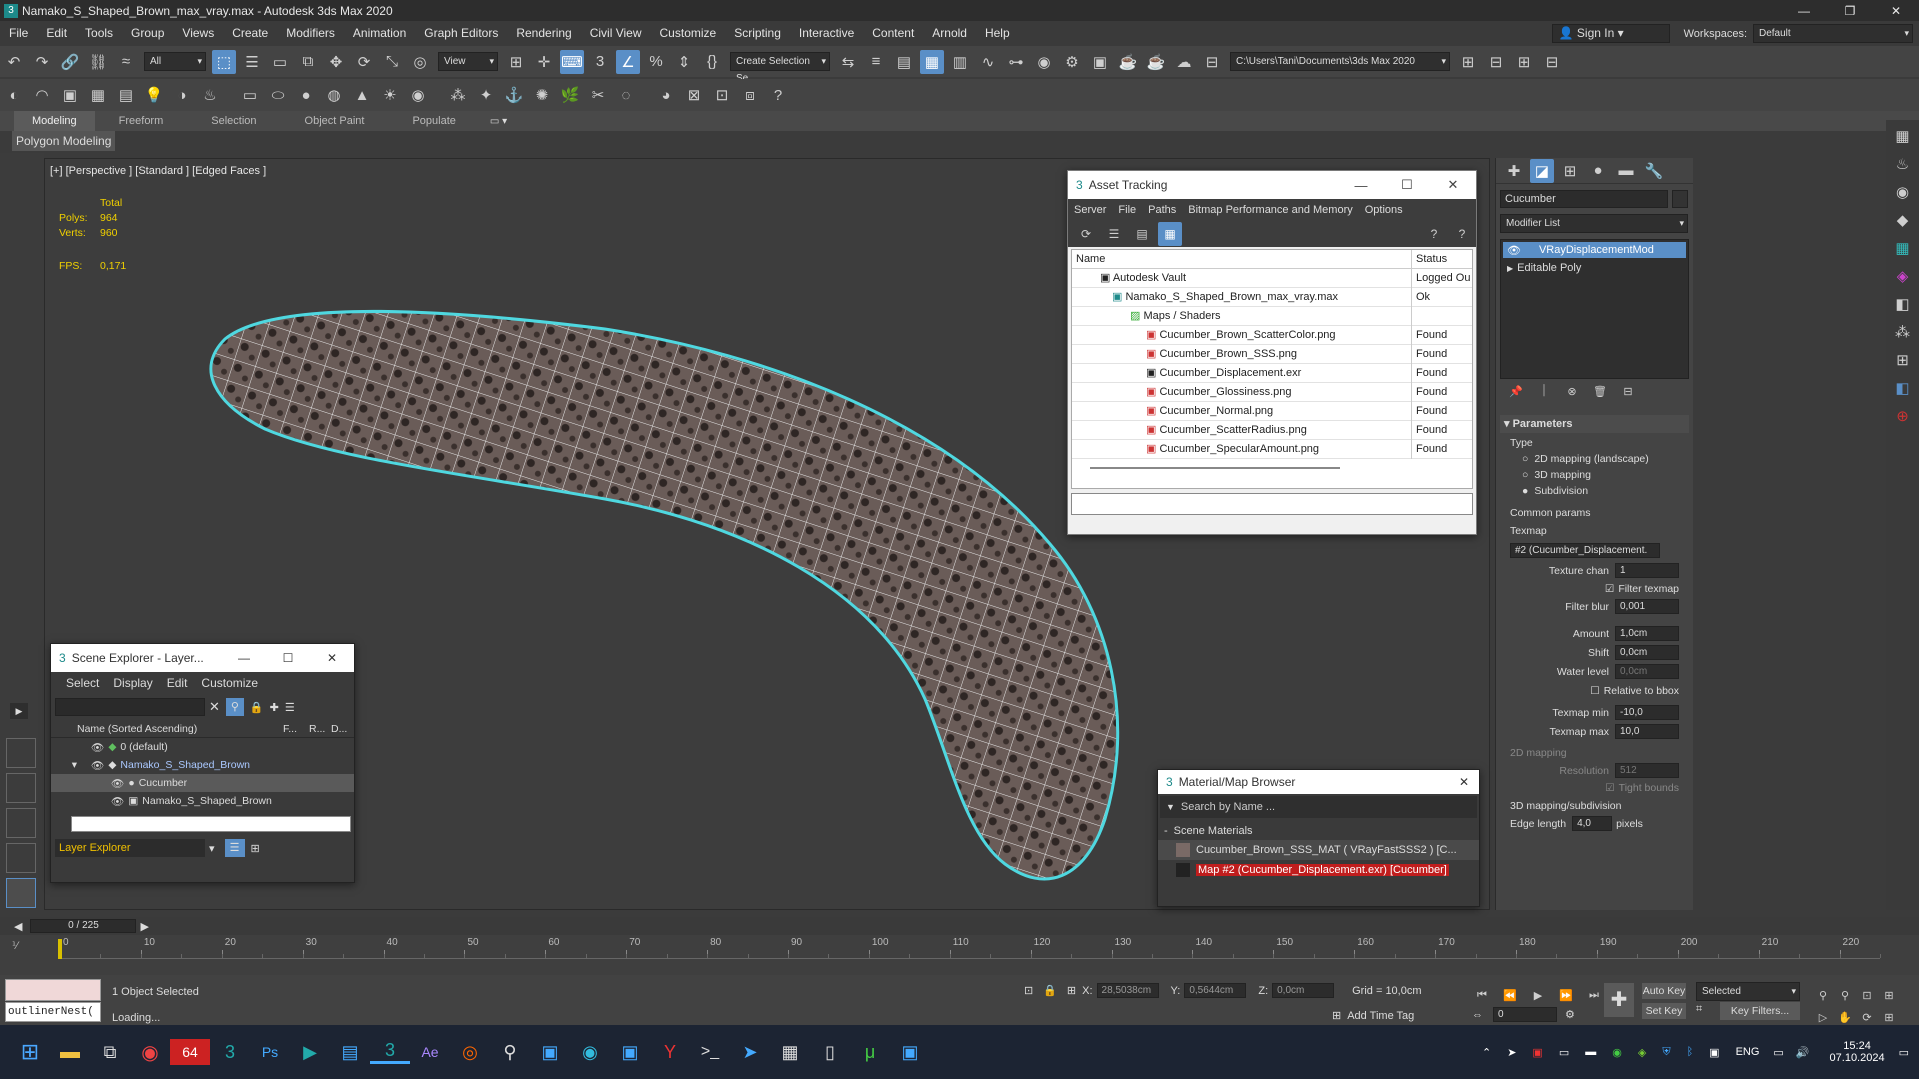 Image resolution: width=1919 pixels, height=1079 pixels. I want to click on track-bar-toggle-icon: ⅟, so click(23, 952).